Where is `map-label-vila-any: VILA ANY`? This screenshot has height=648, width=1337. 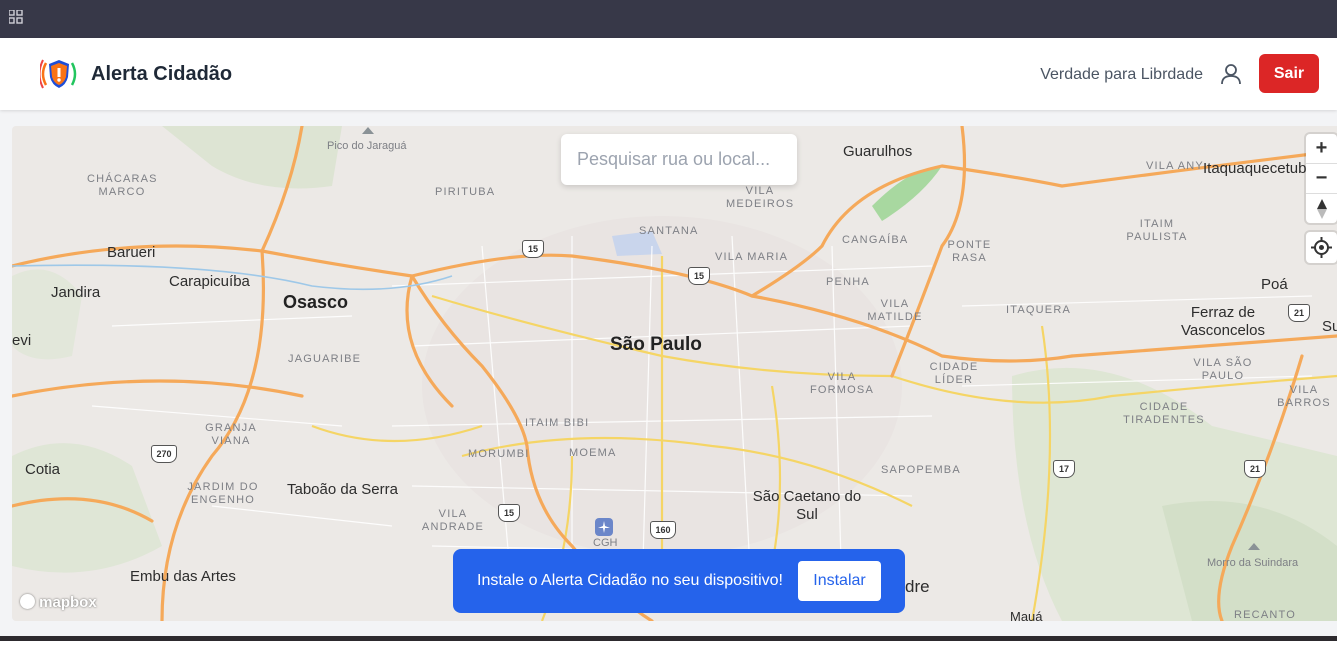 map-label-vila-any: VILA ANY is located at coordinates (1175, 166).